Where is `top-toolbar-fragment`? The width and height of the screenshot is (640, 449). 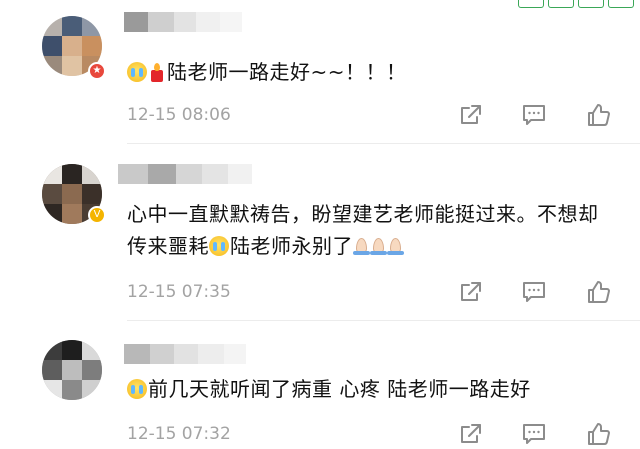 top-toolbar-fragment is located at coordinates (556, 4).